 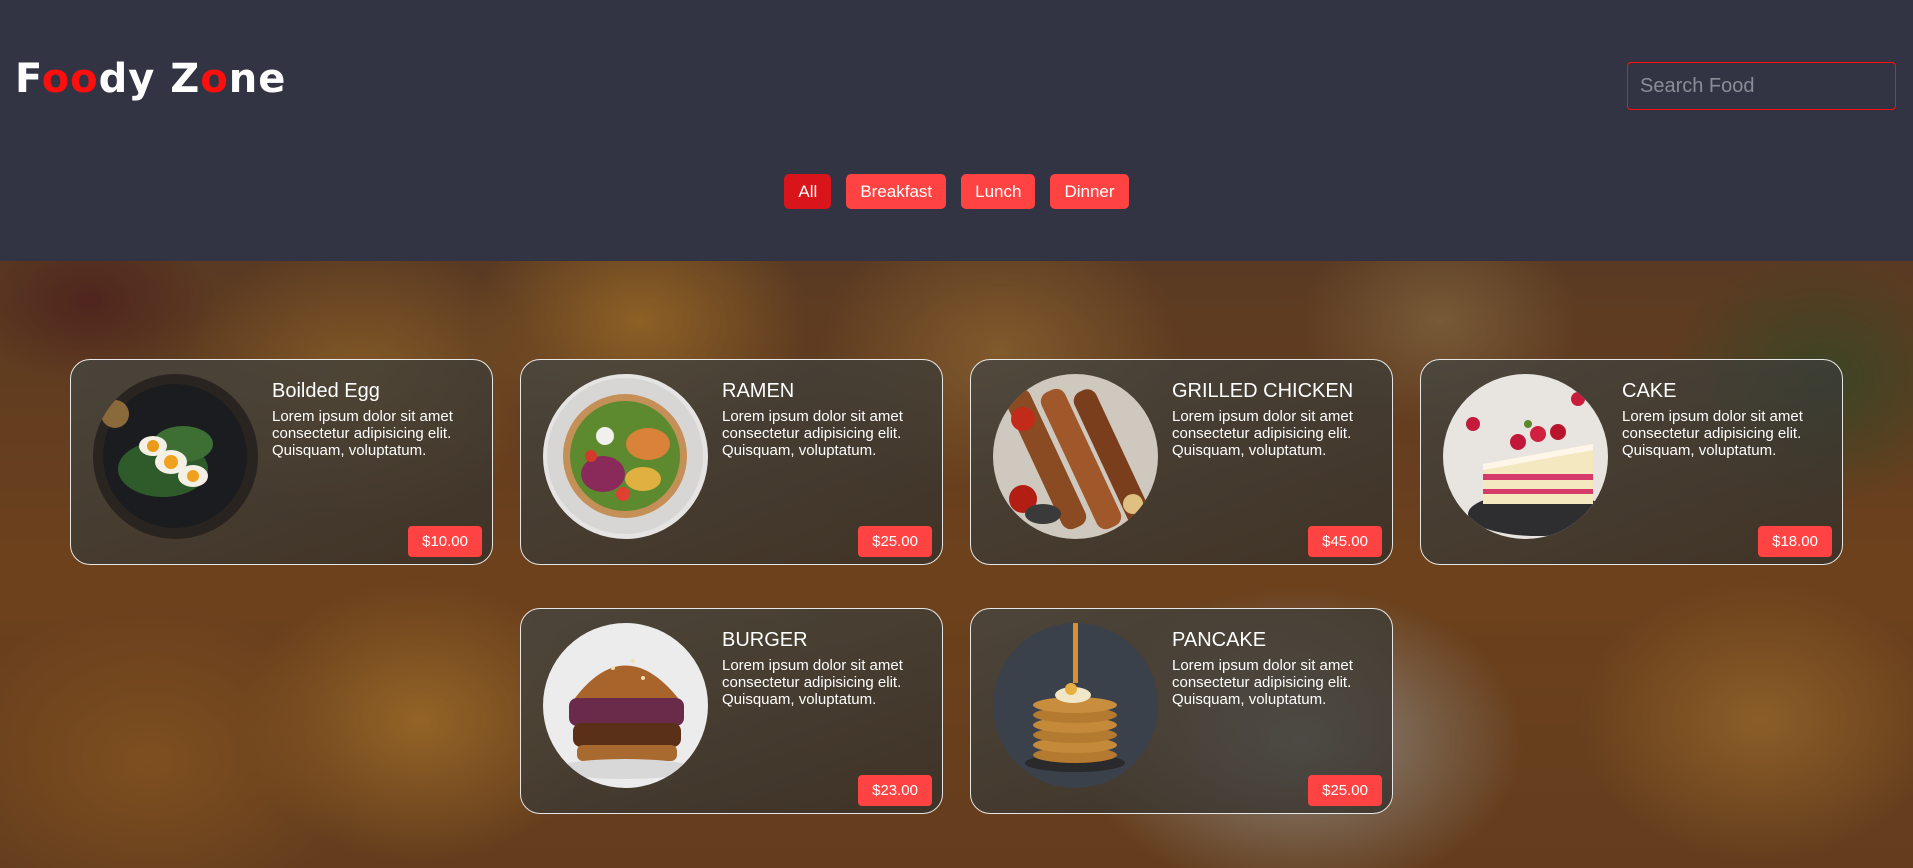 I want to click on filter-all-button: All, so click(x=808, y=191).